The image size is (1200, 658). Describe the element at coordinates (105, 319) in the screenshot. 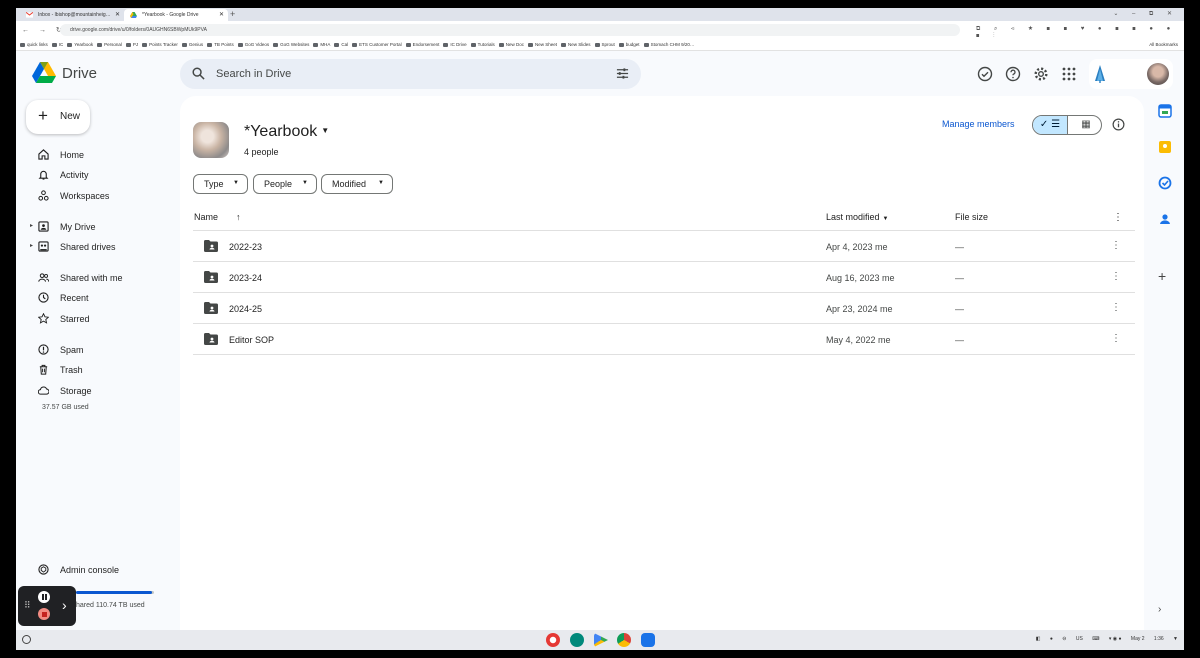

I see `sidebar-item-starred: Starred` at that location.